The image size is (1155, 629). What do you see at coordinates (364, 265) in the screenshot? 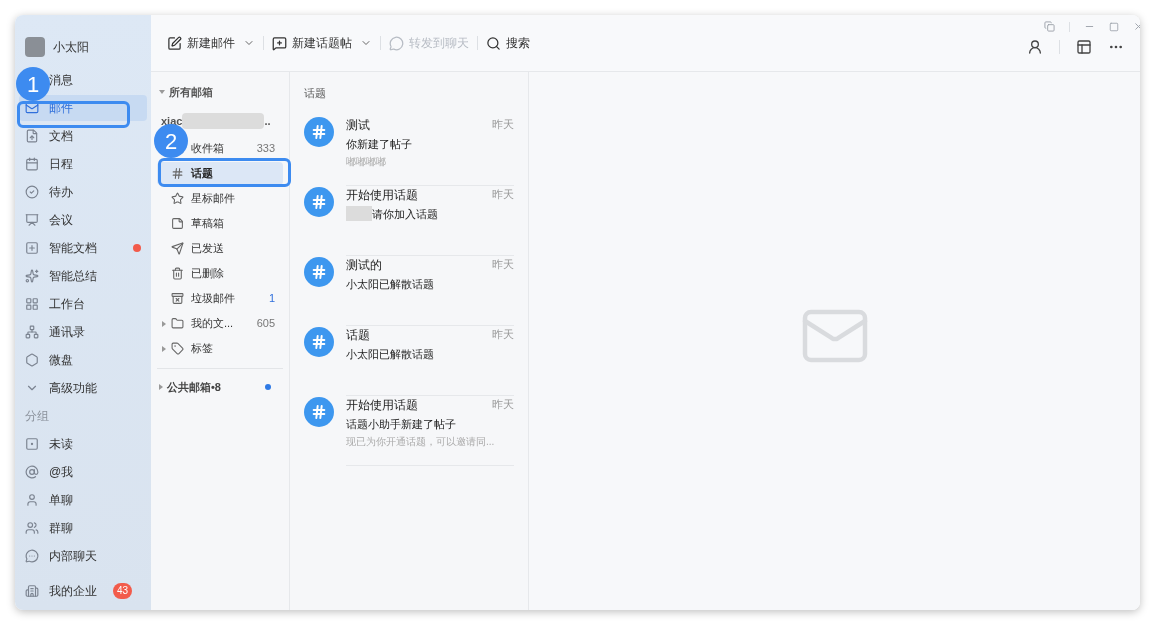
I see `topic-title: 测试的` at bounding box center [364, 265].